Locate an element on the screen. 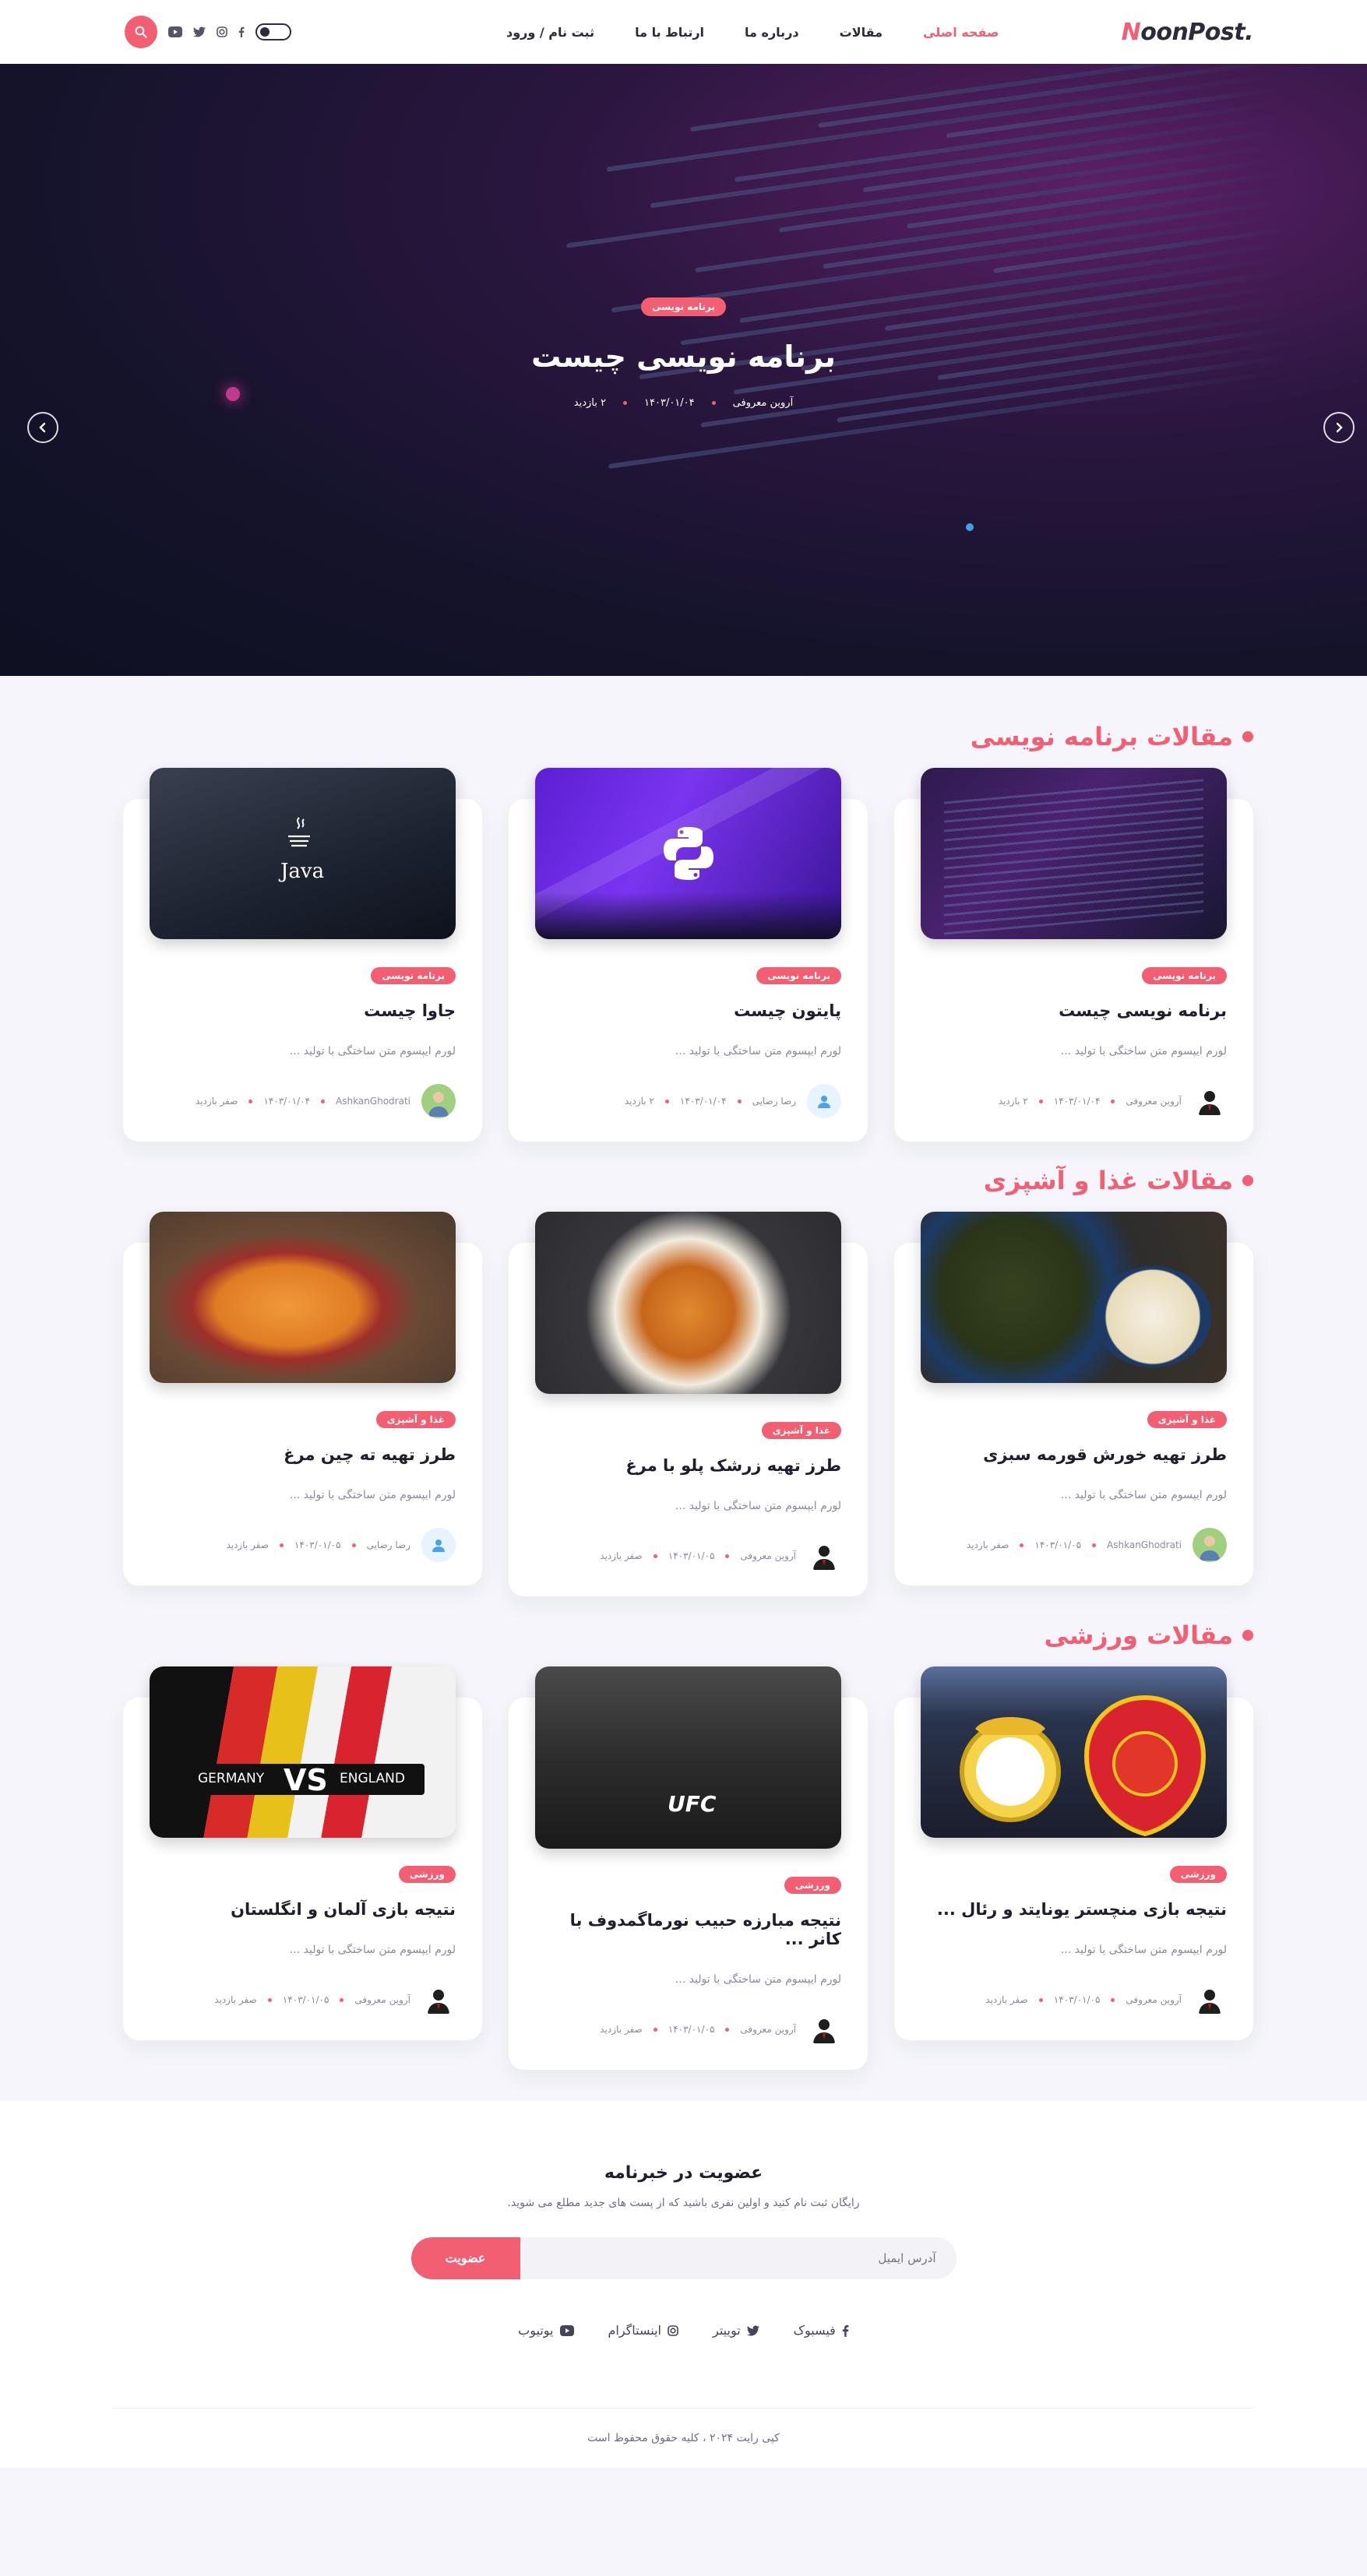  twitter-icon is located at coordinates (199, 31).